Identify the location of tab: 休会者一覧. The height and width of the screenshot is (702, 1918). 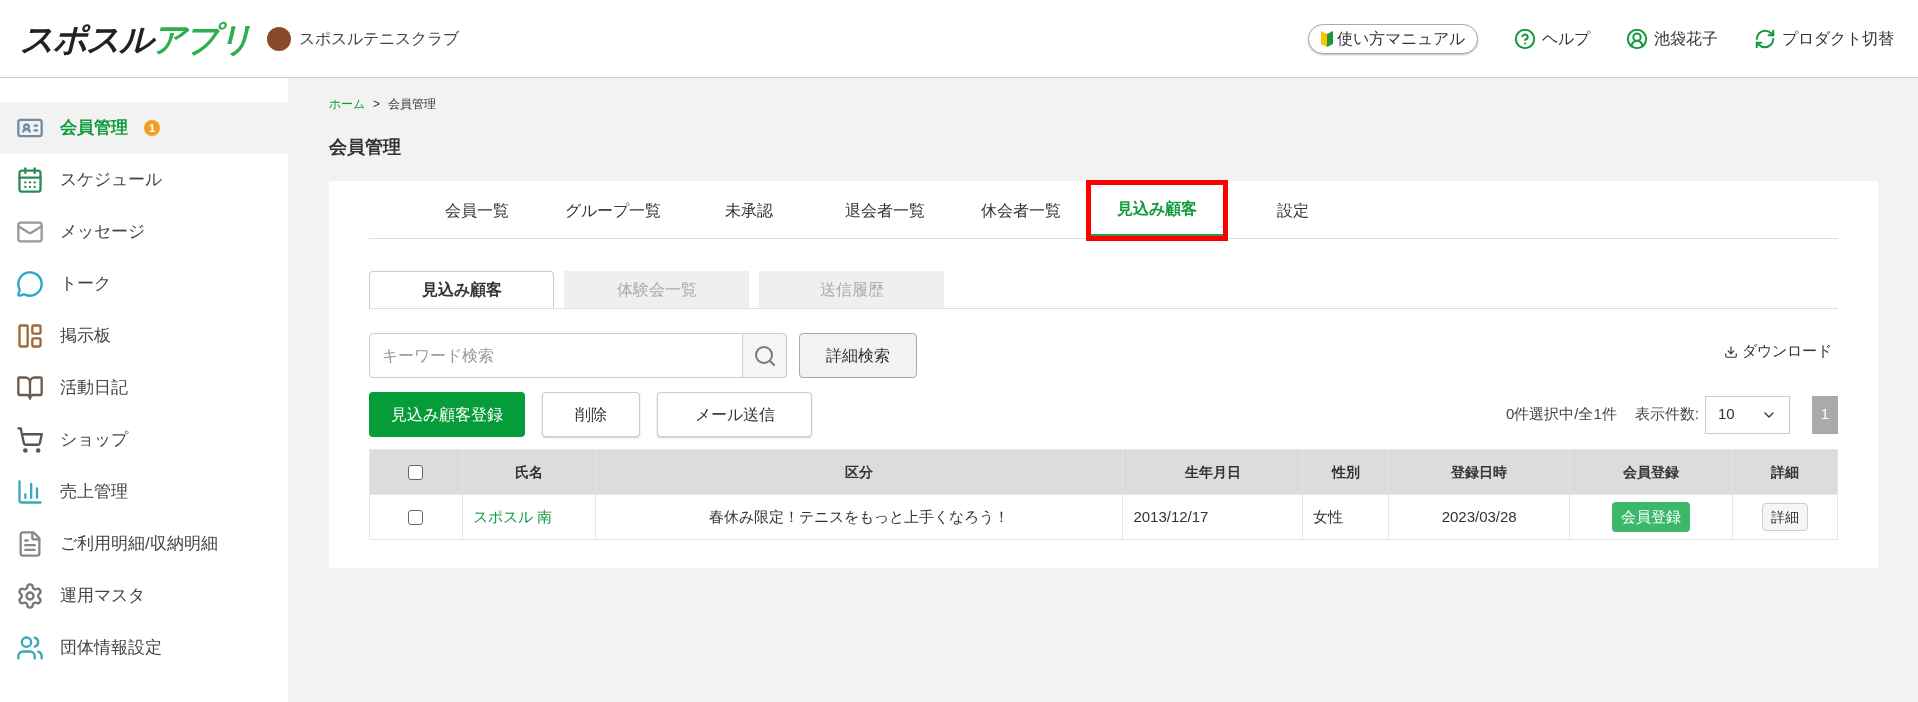
(1021, 210).